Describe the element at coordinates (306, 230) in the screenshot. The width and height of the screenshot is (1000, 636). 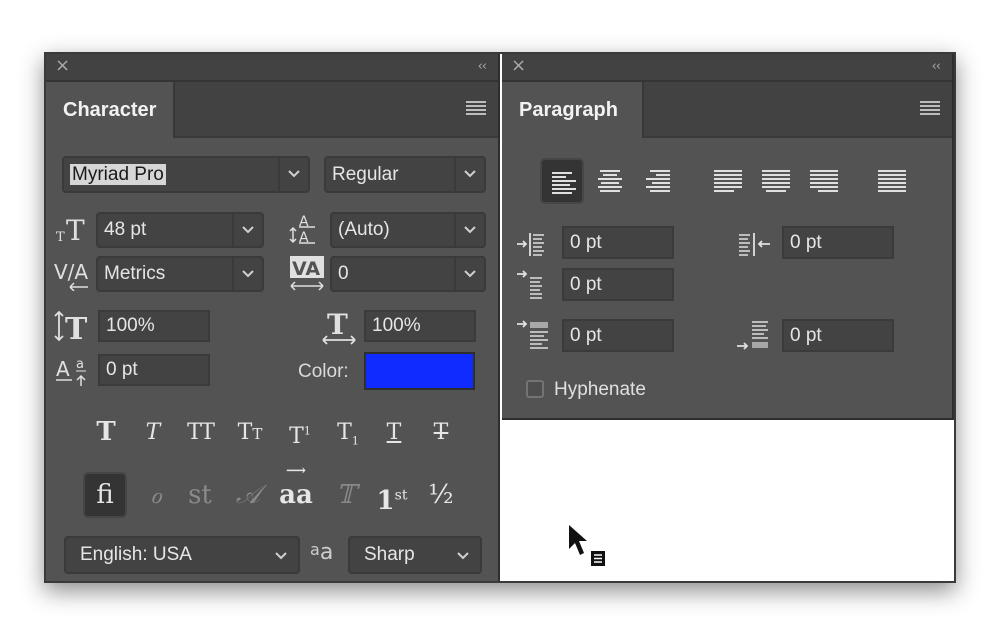
I see `leading-icon: AA` at that location.